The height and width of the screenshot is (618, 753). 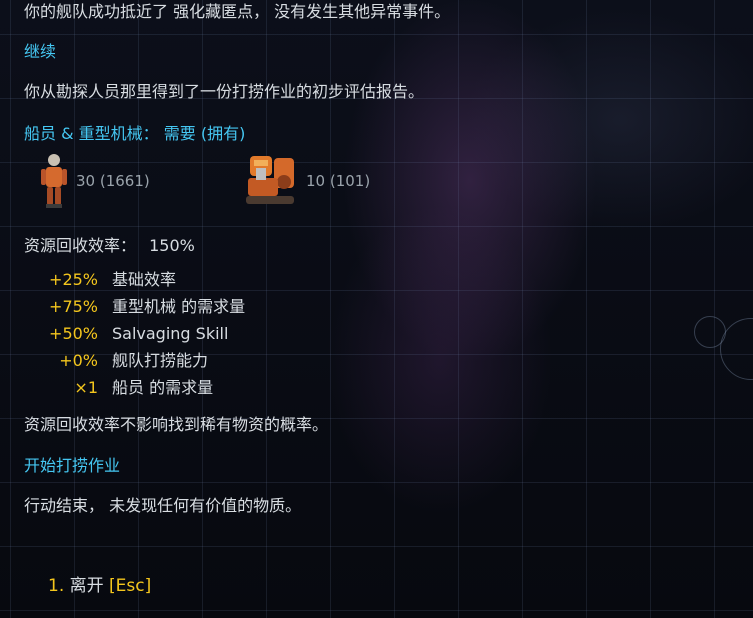 I want to click on modifier-label: 重型机械 的需求量, so click(x=179, y=306).